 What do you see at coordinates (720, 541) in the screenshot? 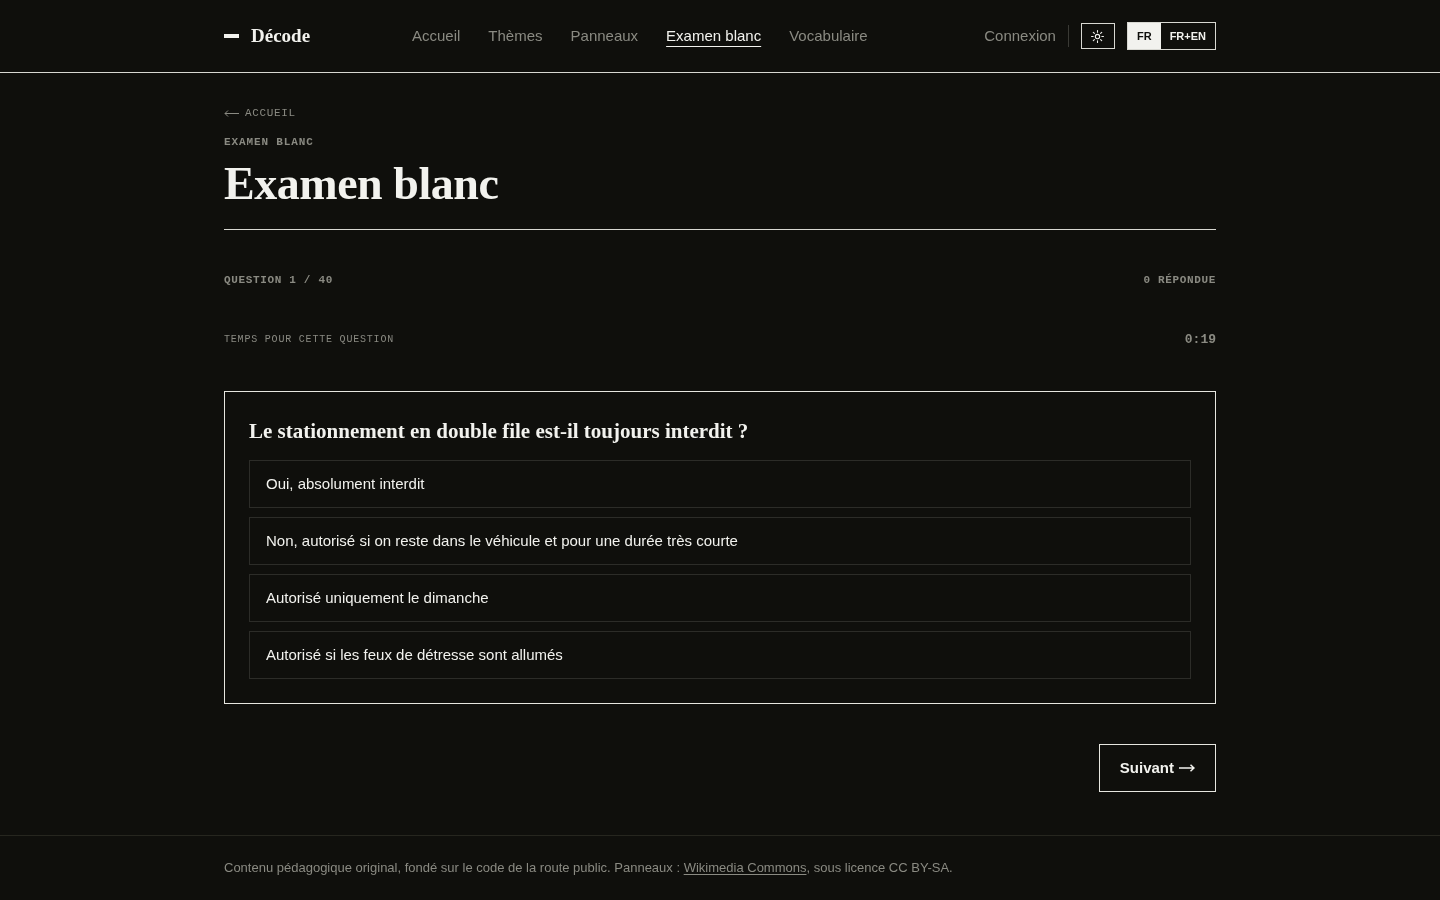
I see `answer-option: Non, autorisé si on reste dans le véhicule et pour une durée très courte` at bounding box center [720, 541].